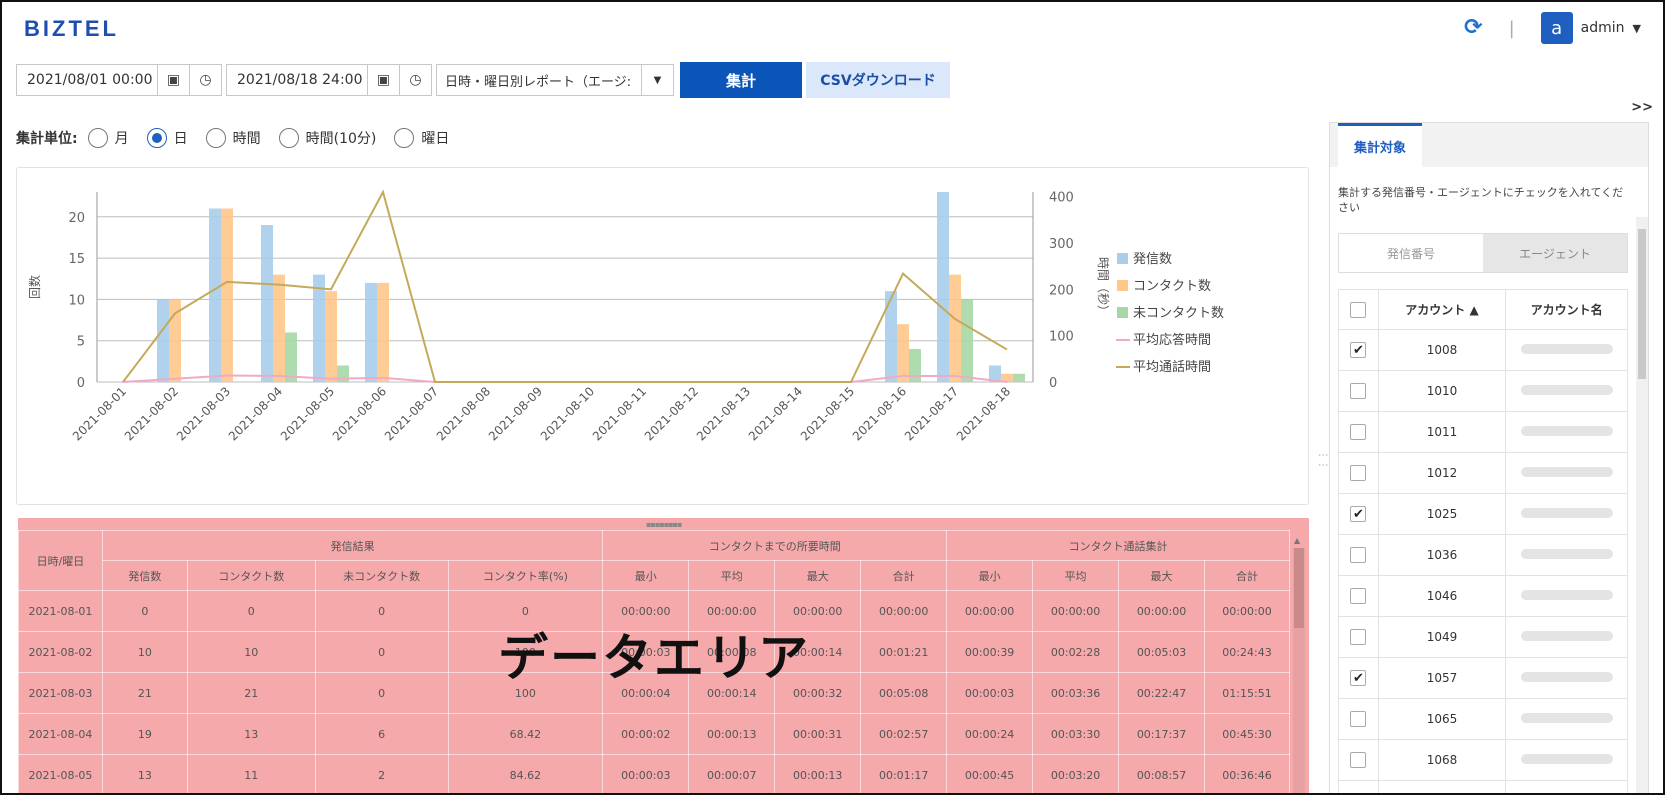 This screenshot has width=1665, height=795. What do you see at coordinates (1642, 107) in the screenshot?
I see `collapse-panel-button: >>` at bounding box center [1642, 107].